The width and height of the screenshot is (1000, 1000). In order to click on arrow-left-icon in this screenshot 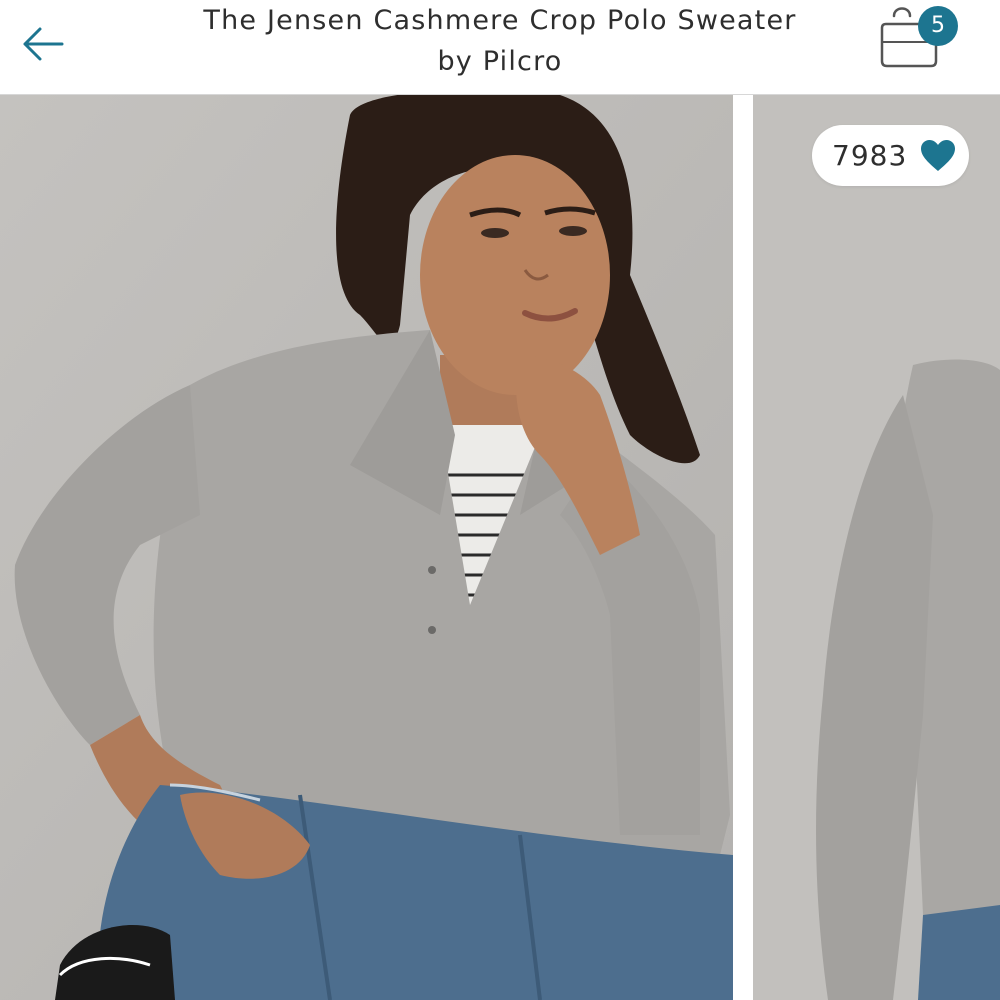, I will do `click(43, 44)`.